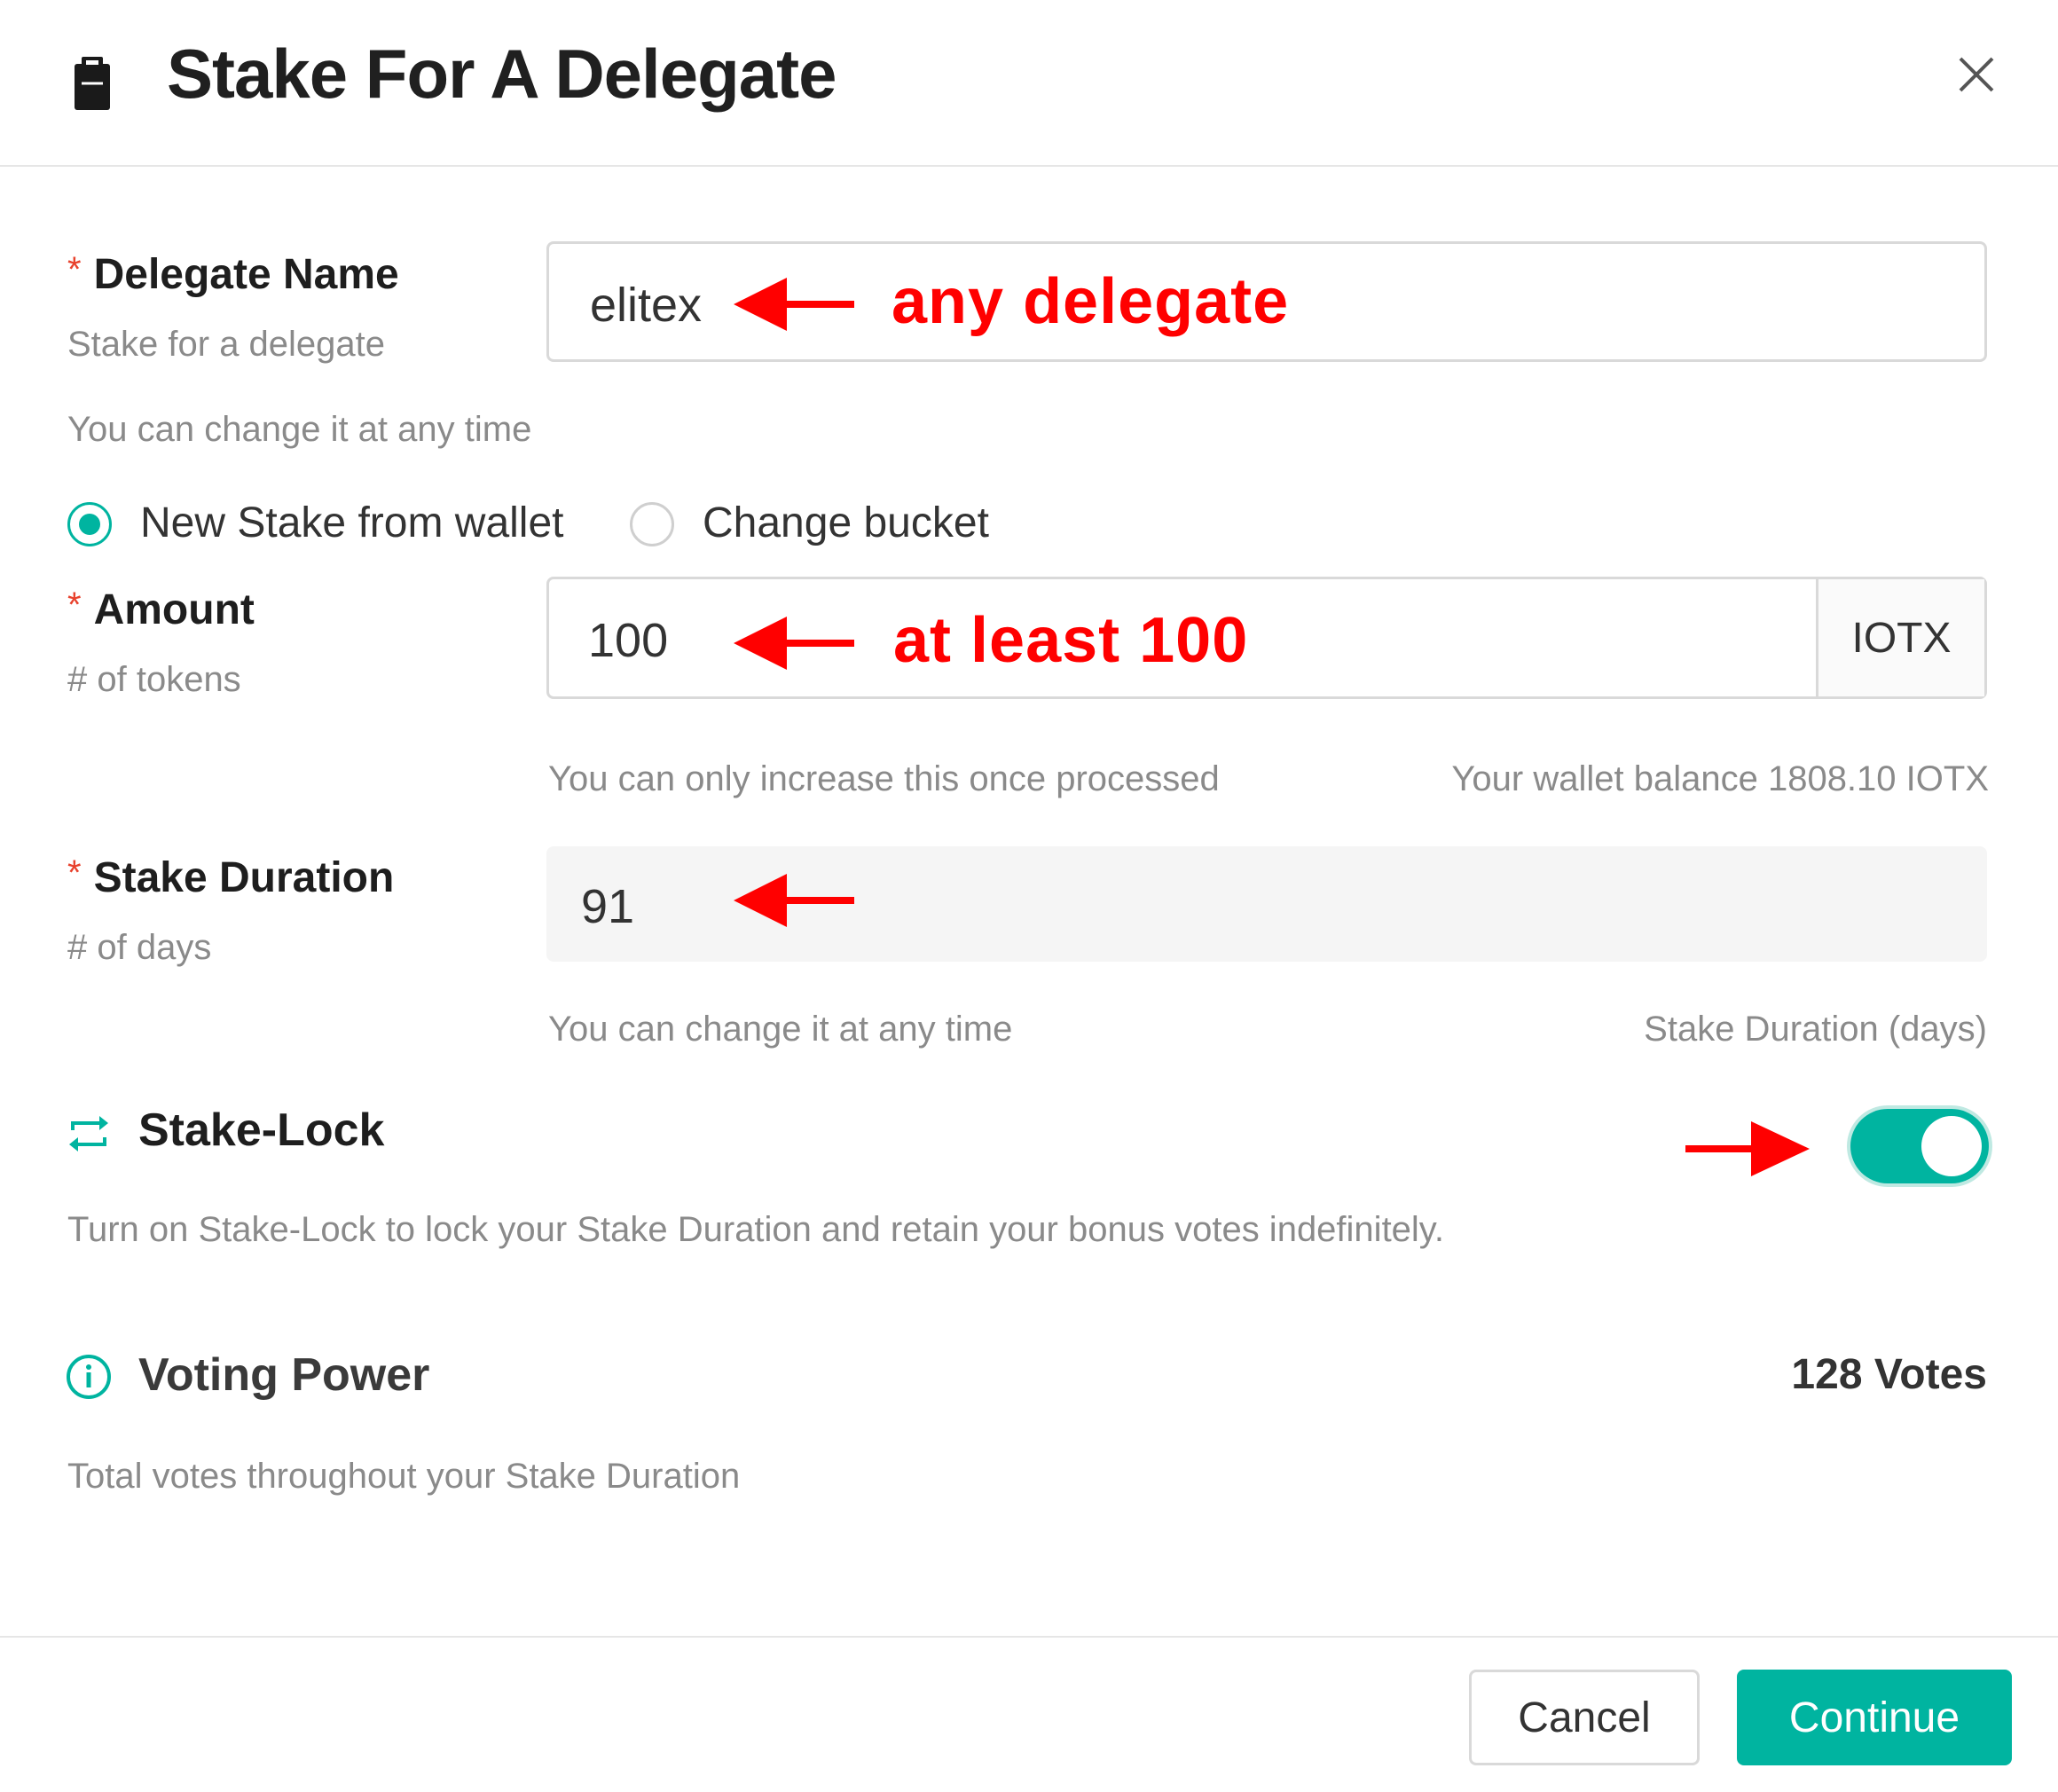 This screenshot has width=2058, height=1792. What do you see at coordinates (646, 305) in the screenshot?
I see `delegate-name-value: elitex` at bounding box center [646, 305].